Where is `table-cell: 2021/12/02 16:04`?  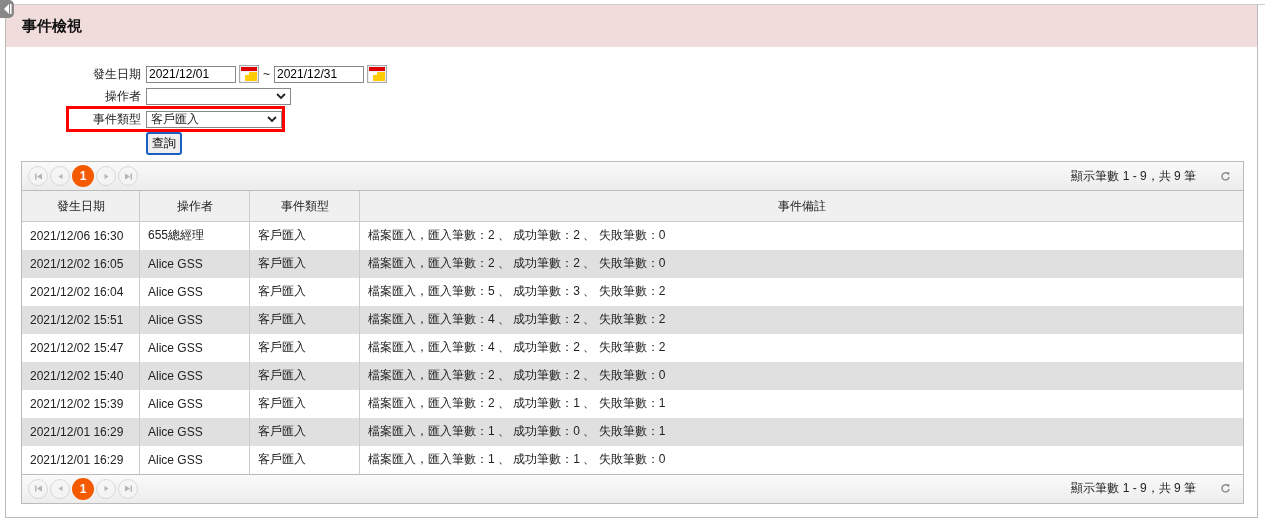
table-cell: 2021/12/02 16:04 is located at coordinates (81, 291).